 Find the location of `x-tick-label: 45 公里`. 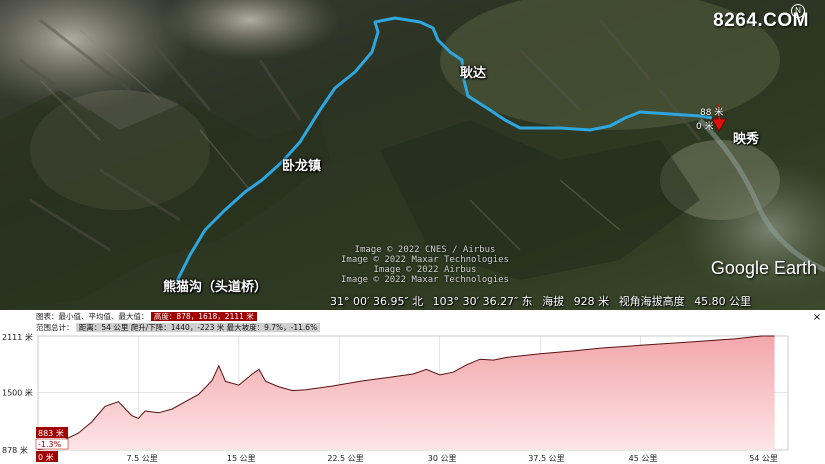

x-tick-label: 45 公里 is located at coordinates (643, 458).